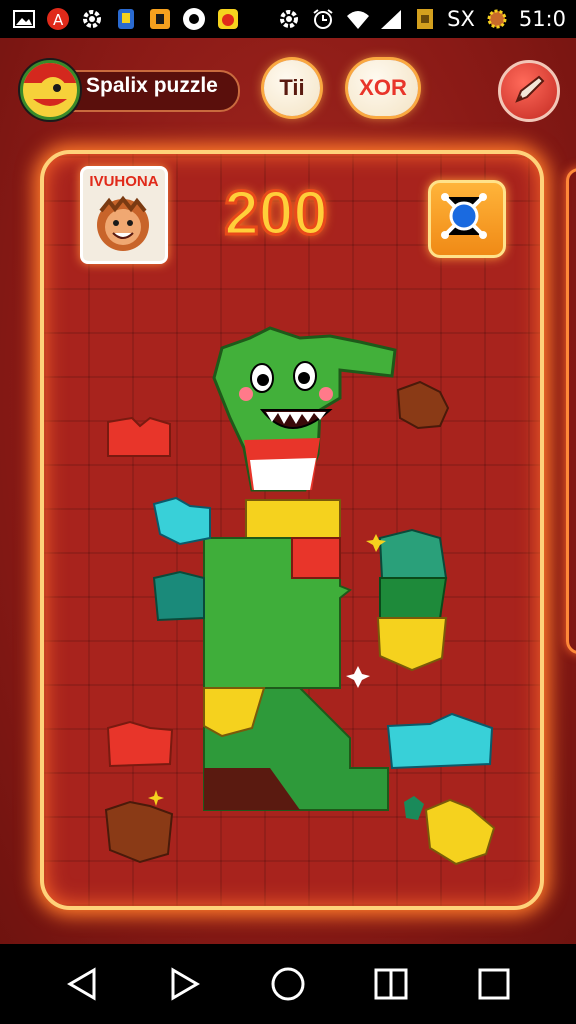 The height and width of the screenshot is (1024, 576). Describe the element at coordinates (323, 19) in the screenshot. I see `alarm-icon` at that location.